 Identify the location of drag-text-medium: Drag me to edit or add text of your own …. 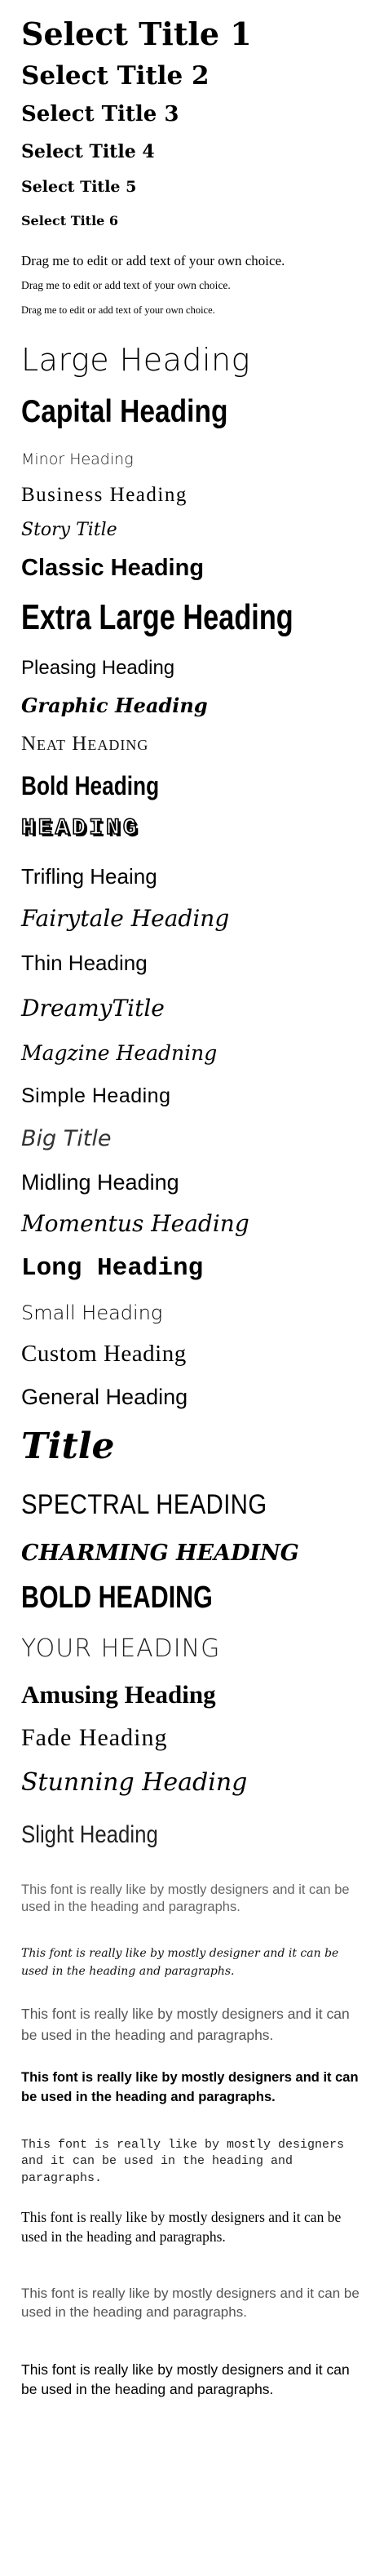
(193, 285).